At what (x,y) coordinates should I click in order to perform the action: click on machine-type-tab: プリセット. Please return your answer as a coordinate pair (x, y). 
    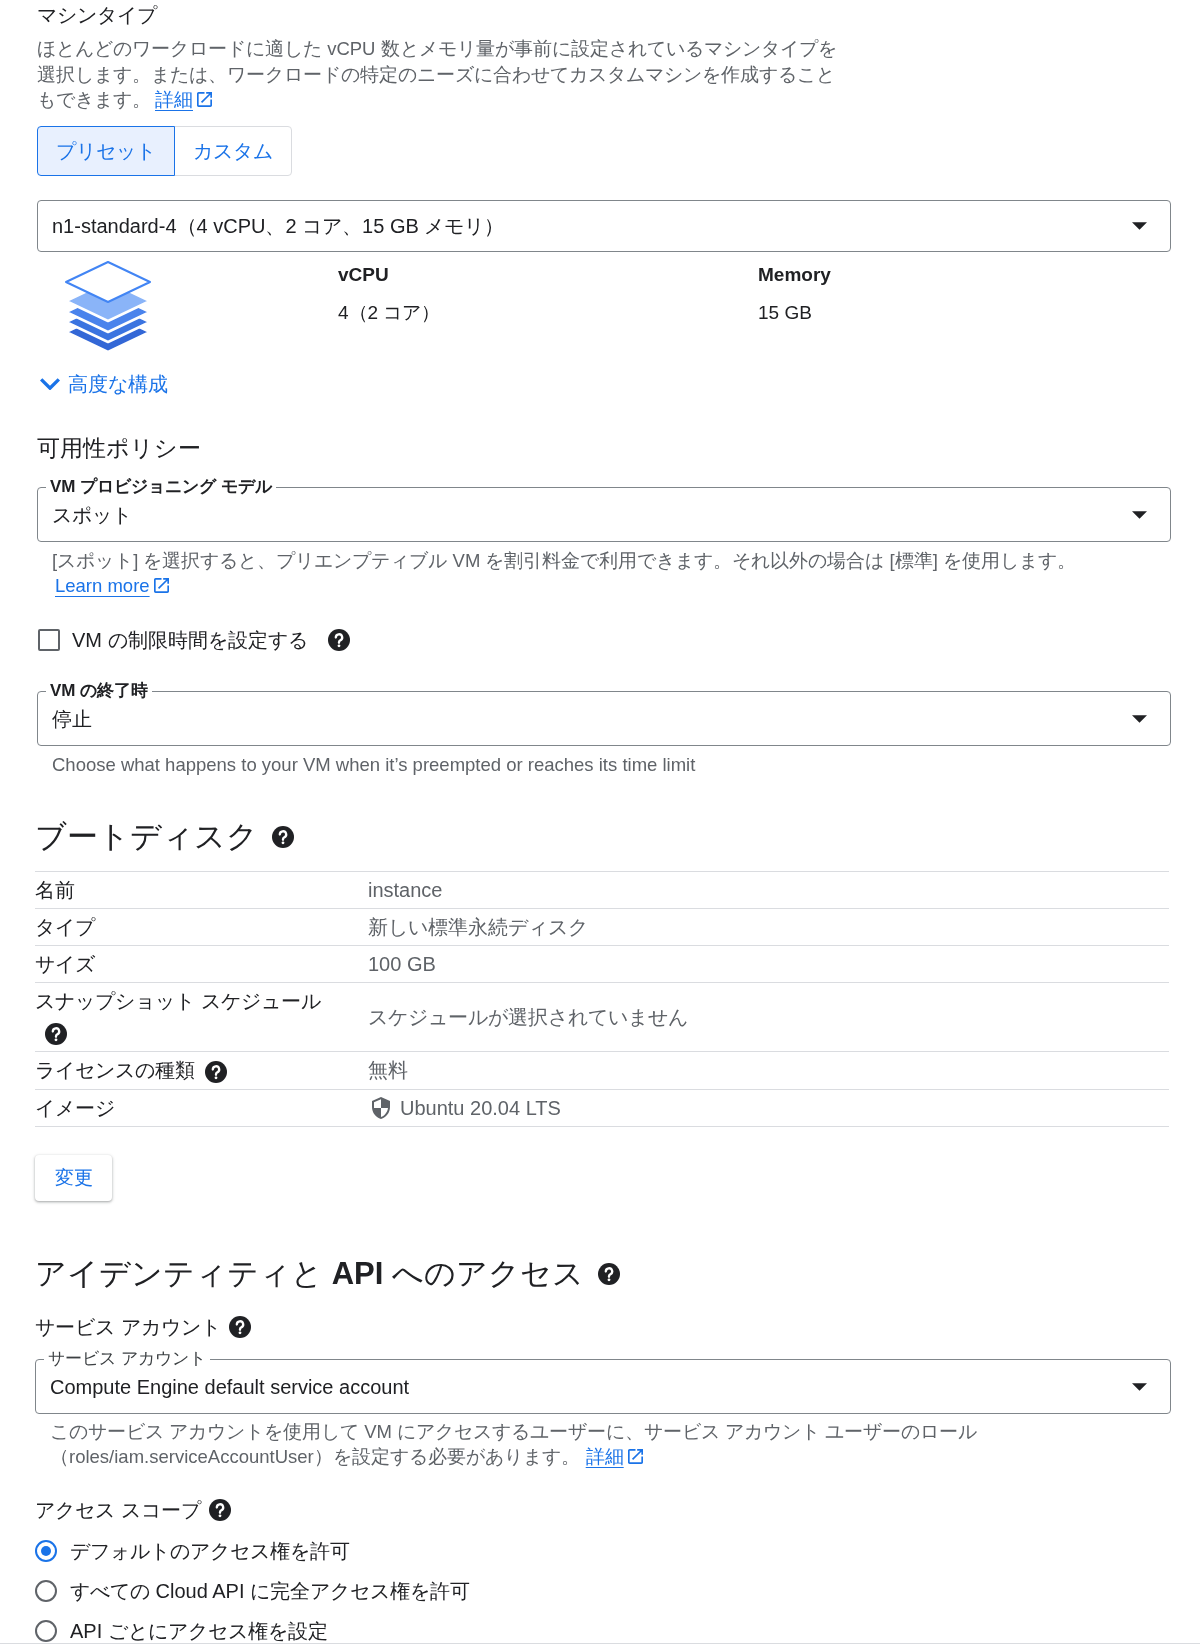
    Looking at the image, I should click on (106, 151).